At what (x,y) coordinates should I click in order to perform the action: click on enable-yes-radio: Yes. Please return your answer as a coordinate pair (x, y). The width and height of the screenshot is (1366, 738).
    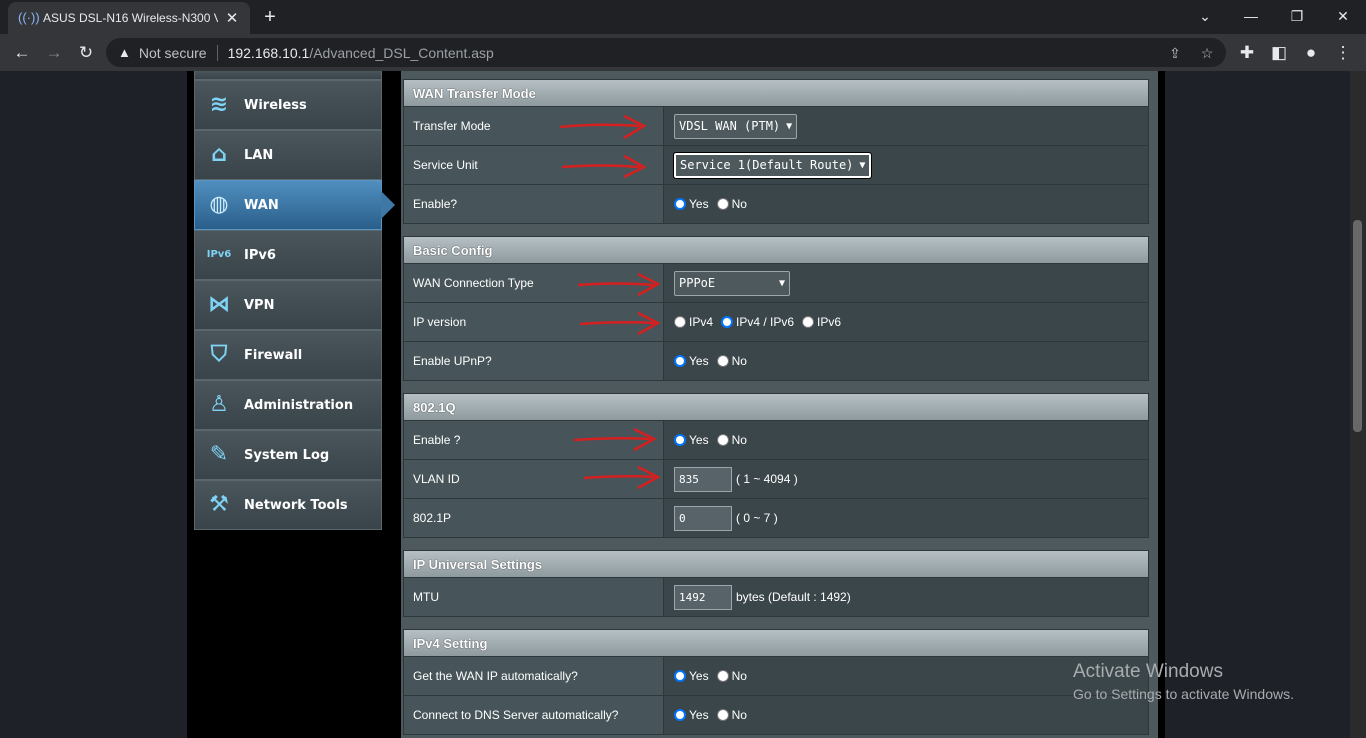
    Looking at the image, I should click on (691, 204).